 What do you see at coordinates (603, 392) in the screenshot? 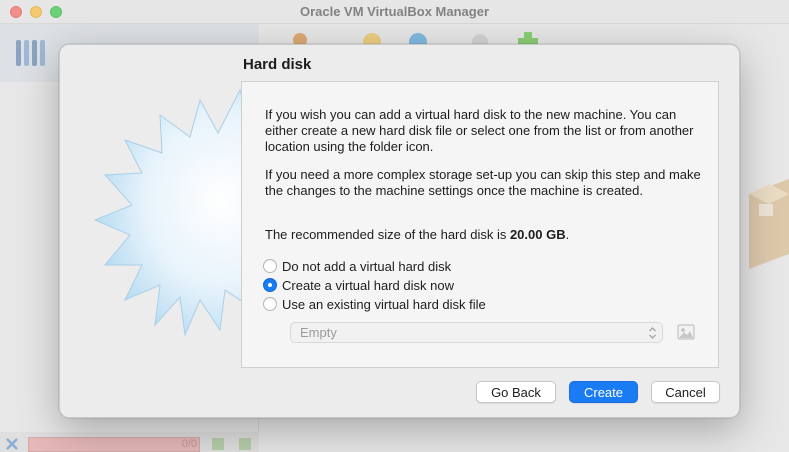
I see `create-button: Create` at bounding box center [603, 392].